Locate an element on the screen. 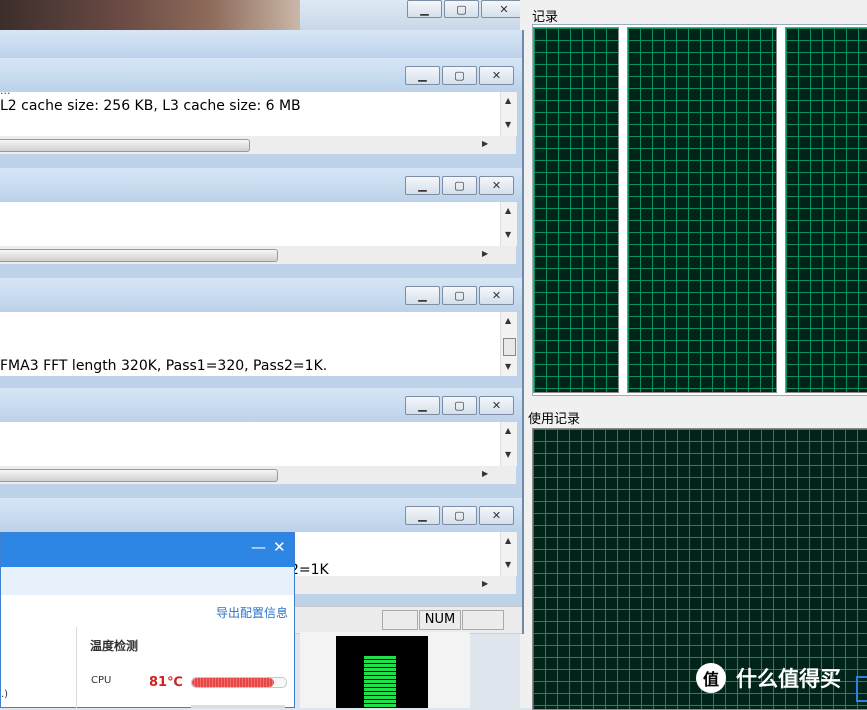 The image size is (867, 710). watermark: 值 什么值得买 is located at coordinates (768, 678).